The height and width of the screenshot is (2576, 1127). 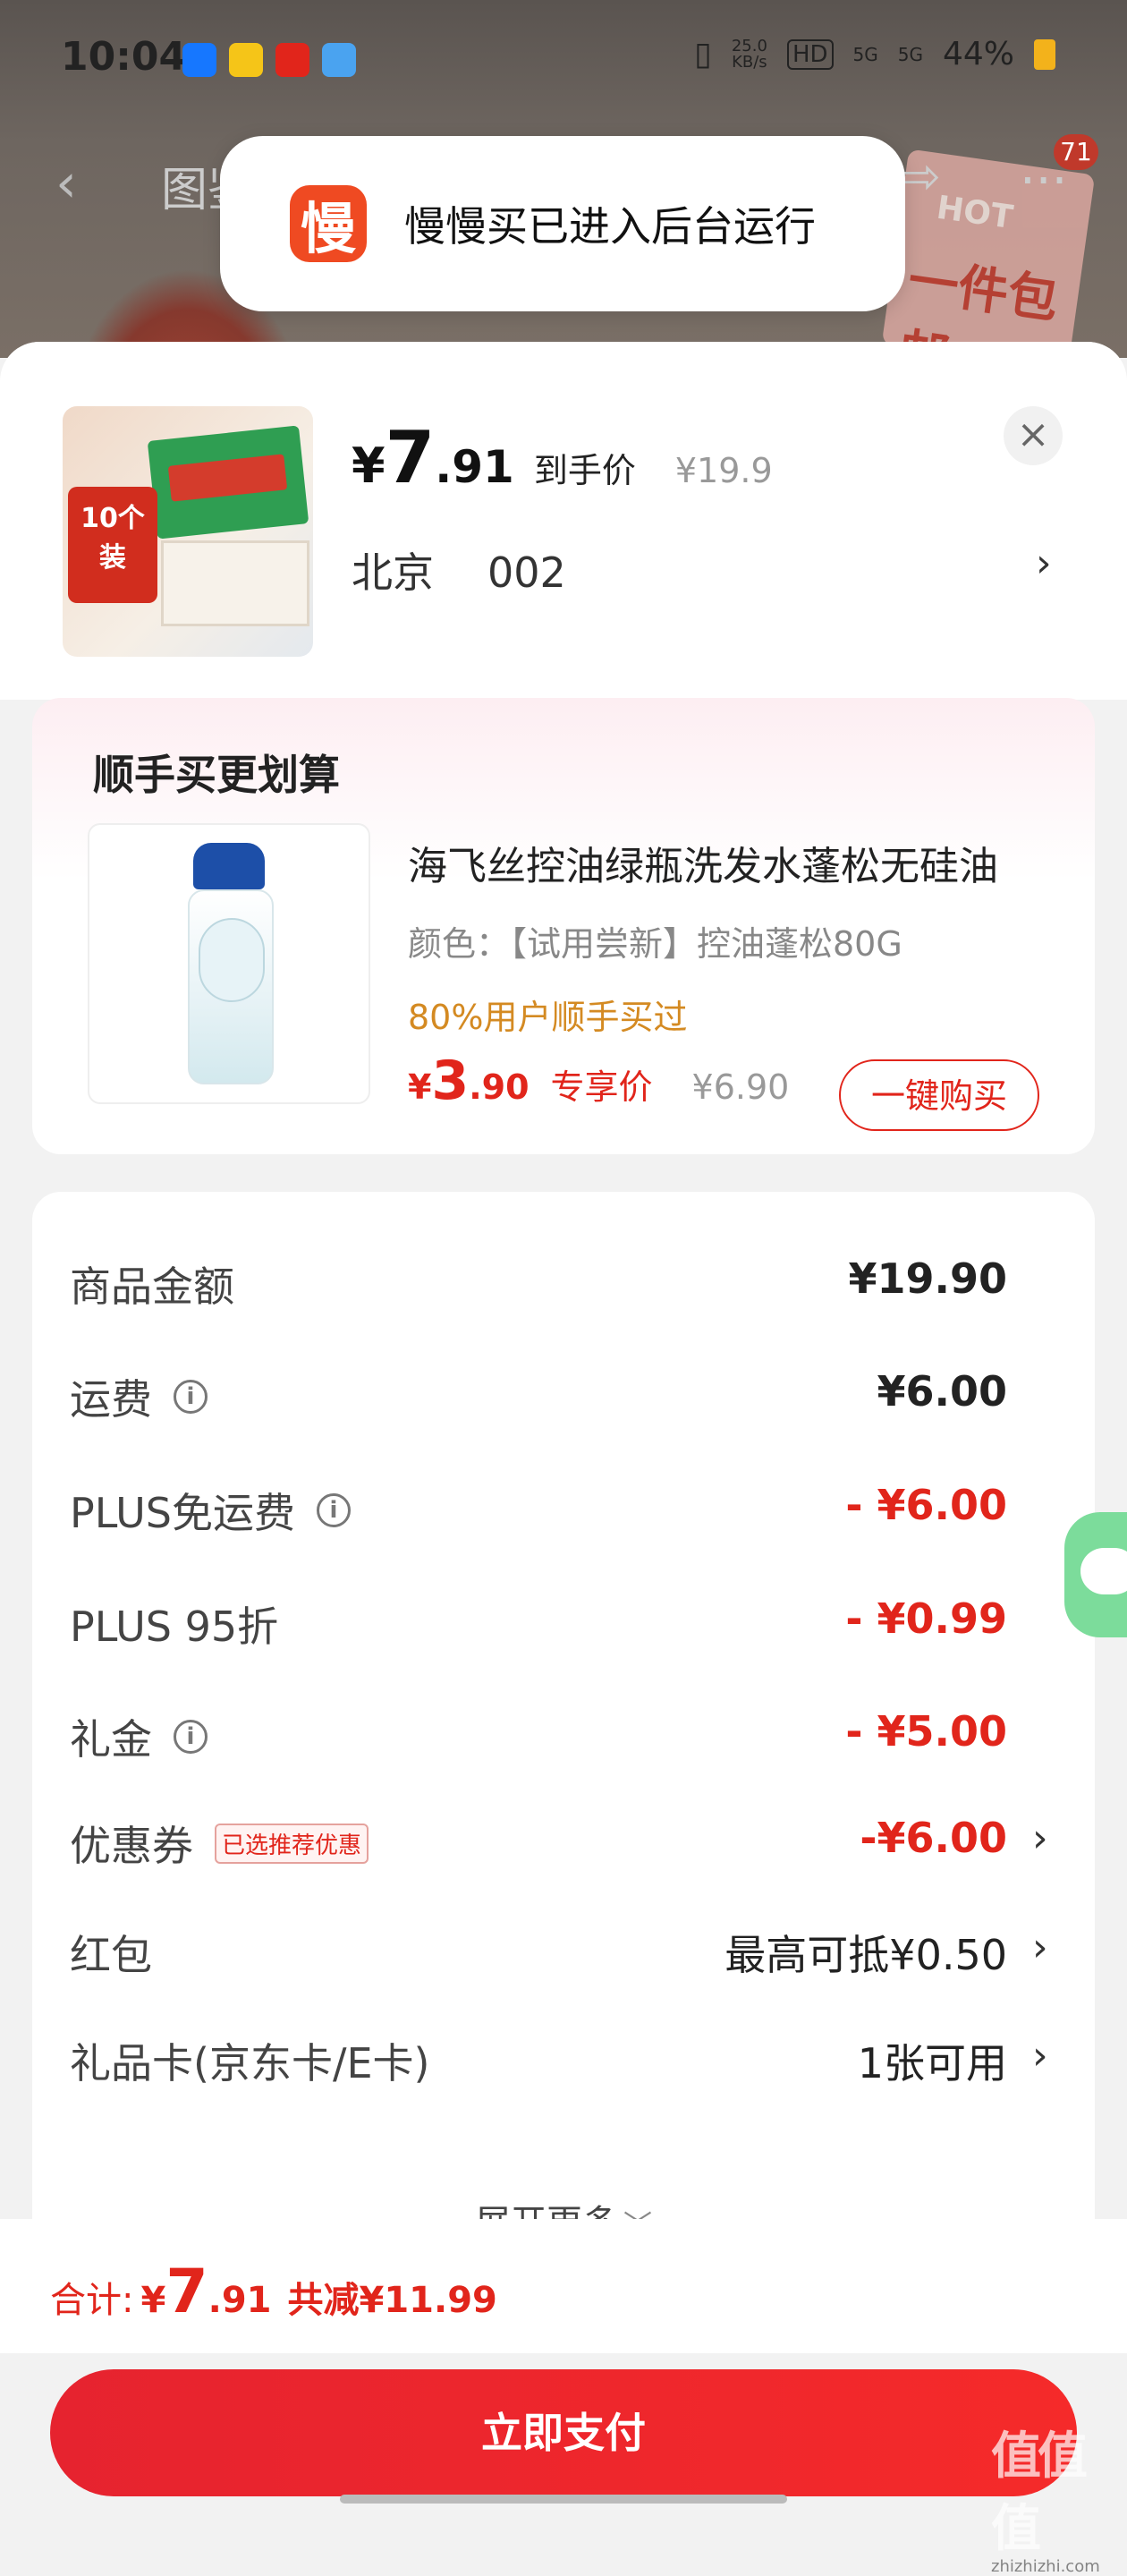 What do you see at coordinates (865, 54) in the screenshot?
I see `signal-1-icon: 5G` at bounding box center [865, 54].